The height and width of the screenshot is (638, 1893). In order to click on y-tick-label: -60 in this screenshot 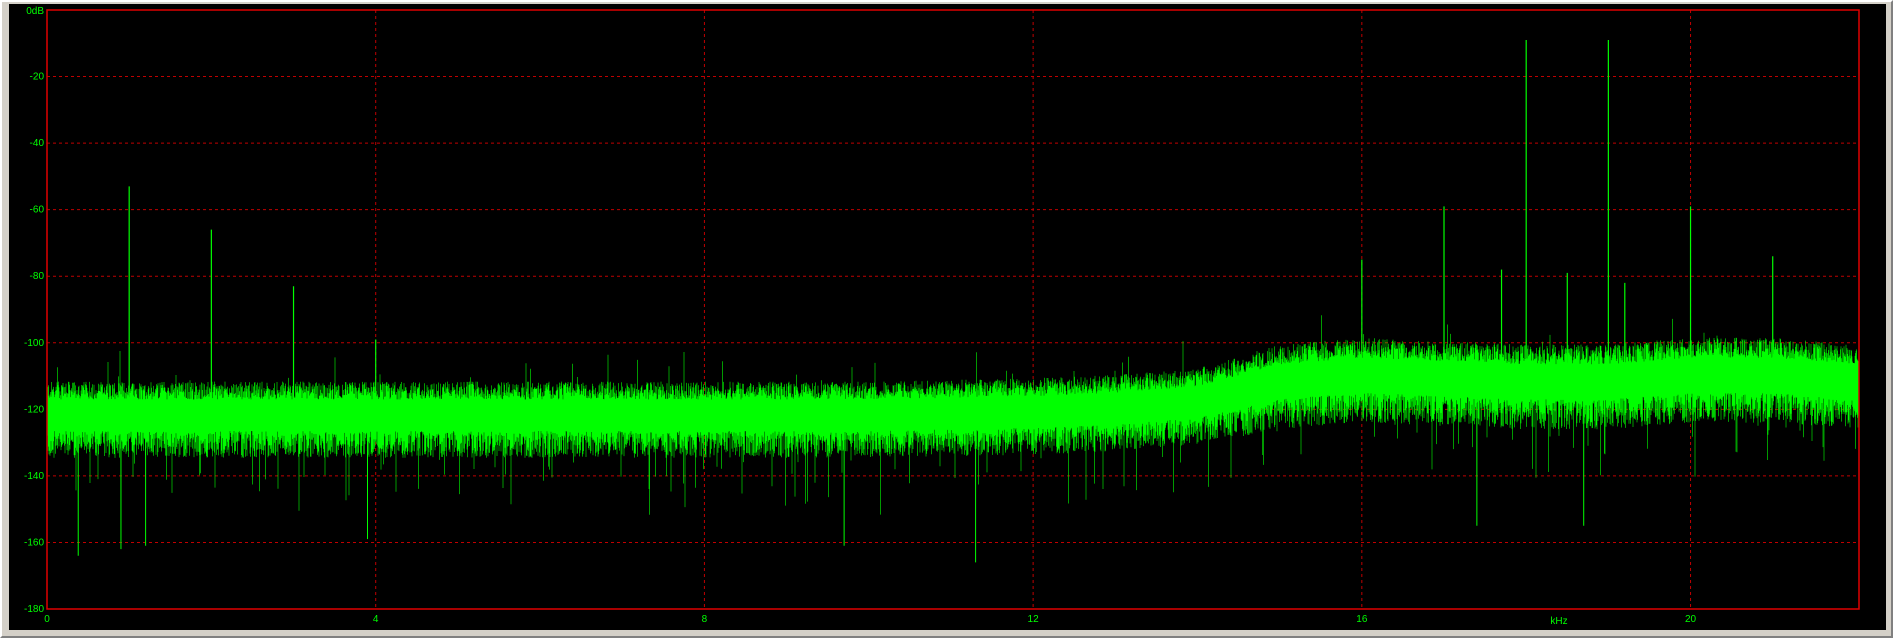, I will do `click(37, 210)`.